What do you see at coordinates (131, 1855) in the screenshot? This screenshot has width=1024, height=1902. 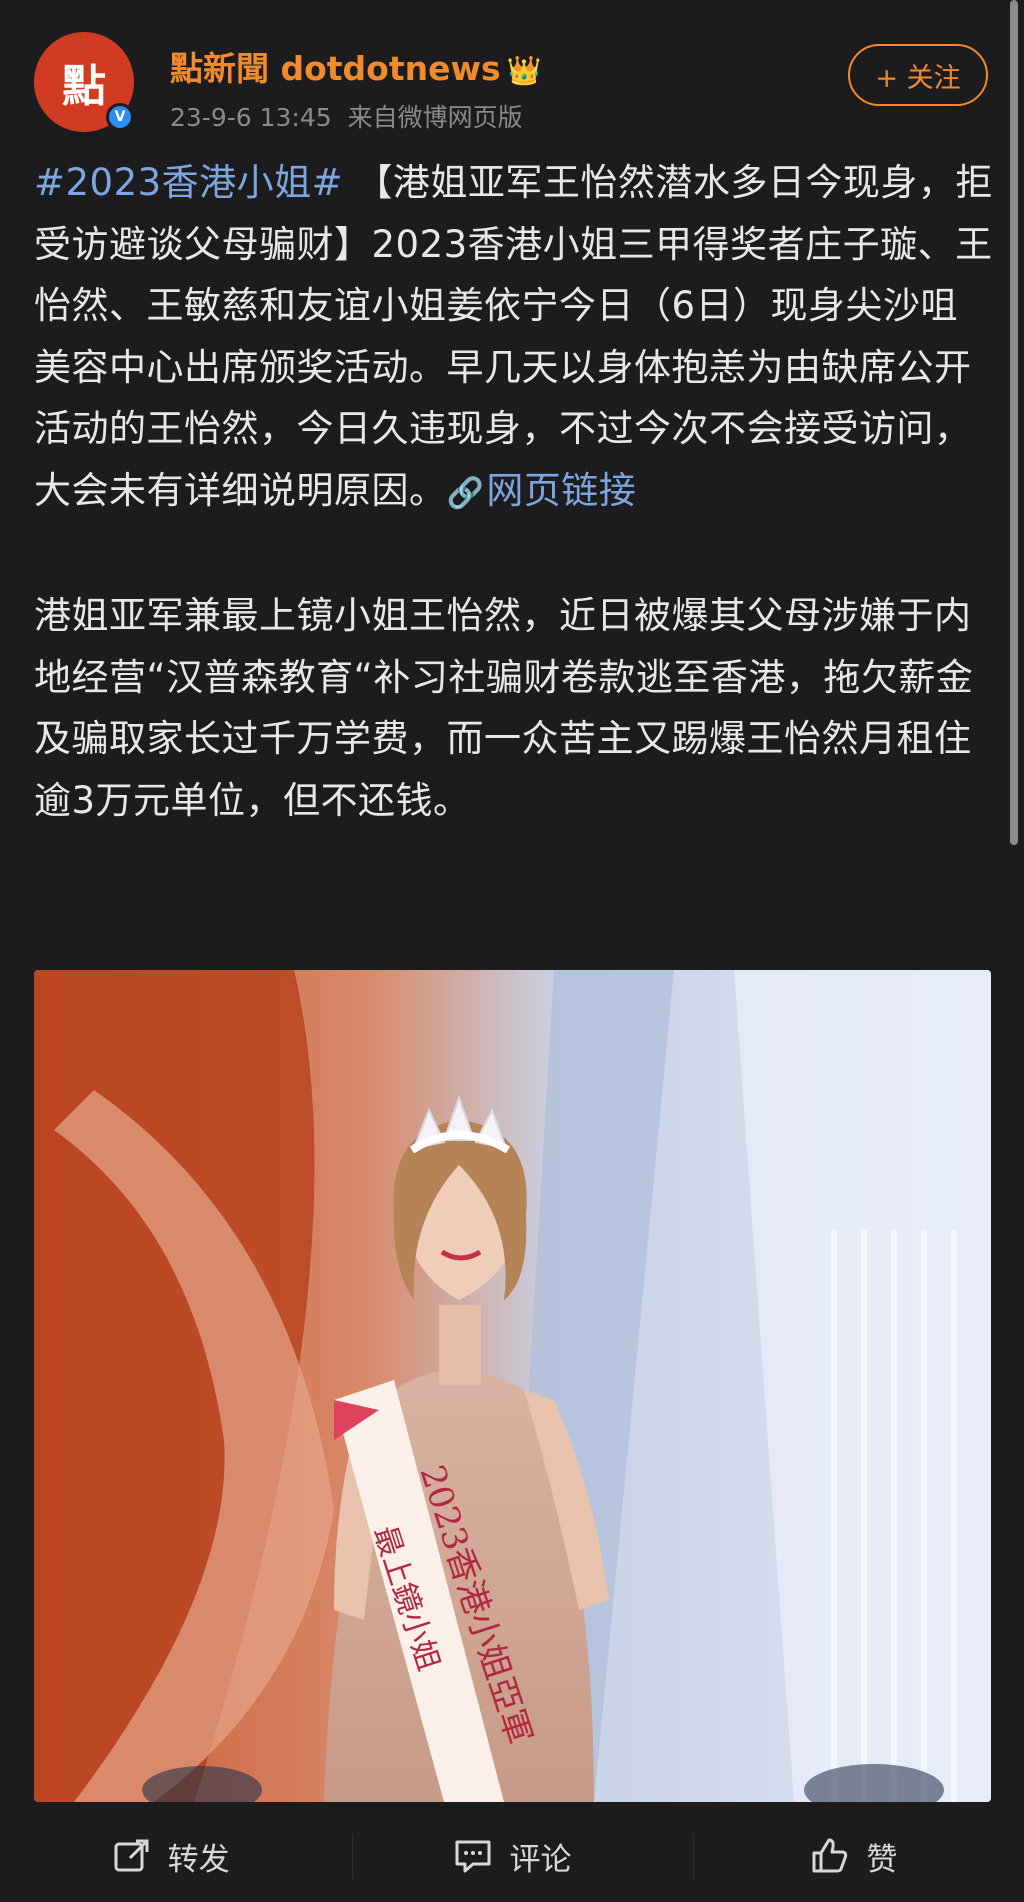 I see `repost-icon` at bounding box center [131, 1855].